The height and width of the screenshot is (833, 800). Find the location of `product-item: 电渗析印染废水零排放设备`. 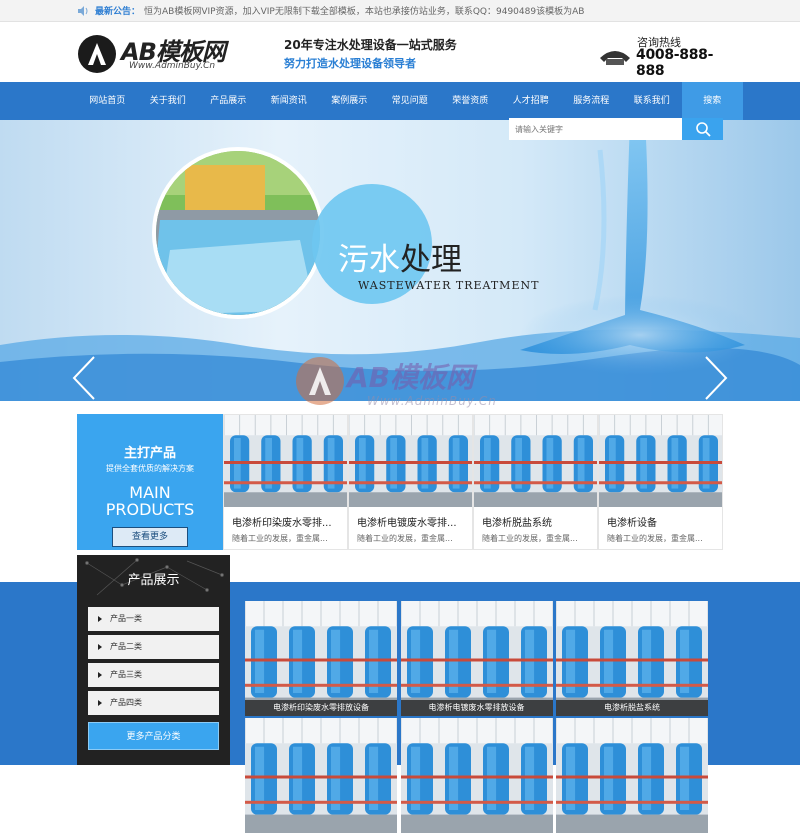

product-item: 电渗析印染废水零排放设备 is located at coordinates (321, 658).